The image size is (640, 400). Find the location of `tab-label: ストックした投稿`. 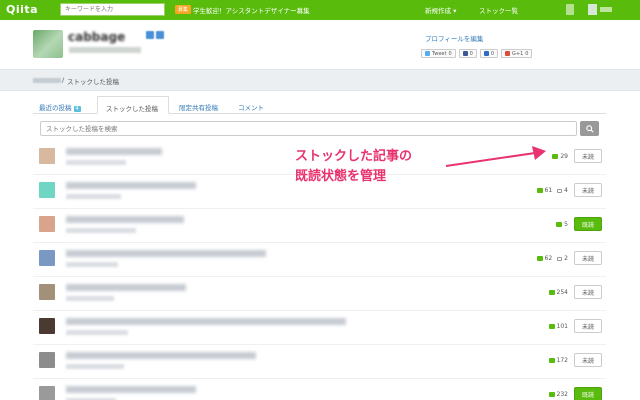

tab-label: ストックした投稿 is located at coordinates (132, 109).